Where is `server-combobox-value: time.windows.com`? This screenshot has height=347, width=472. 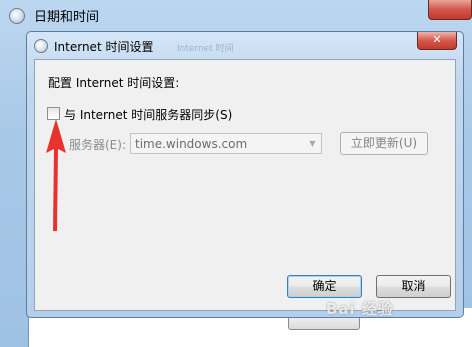
server-combobox-value: time.windows.com is located at coordinates (191, 144).